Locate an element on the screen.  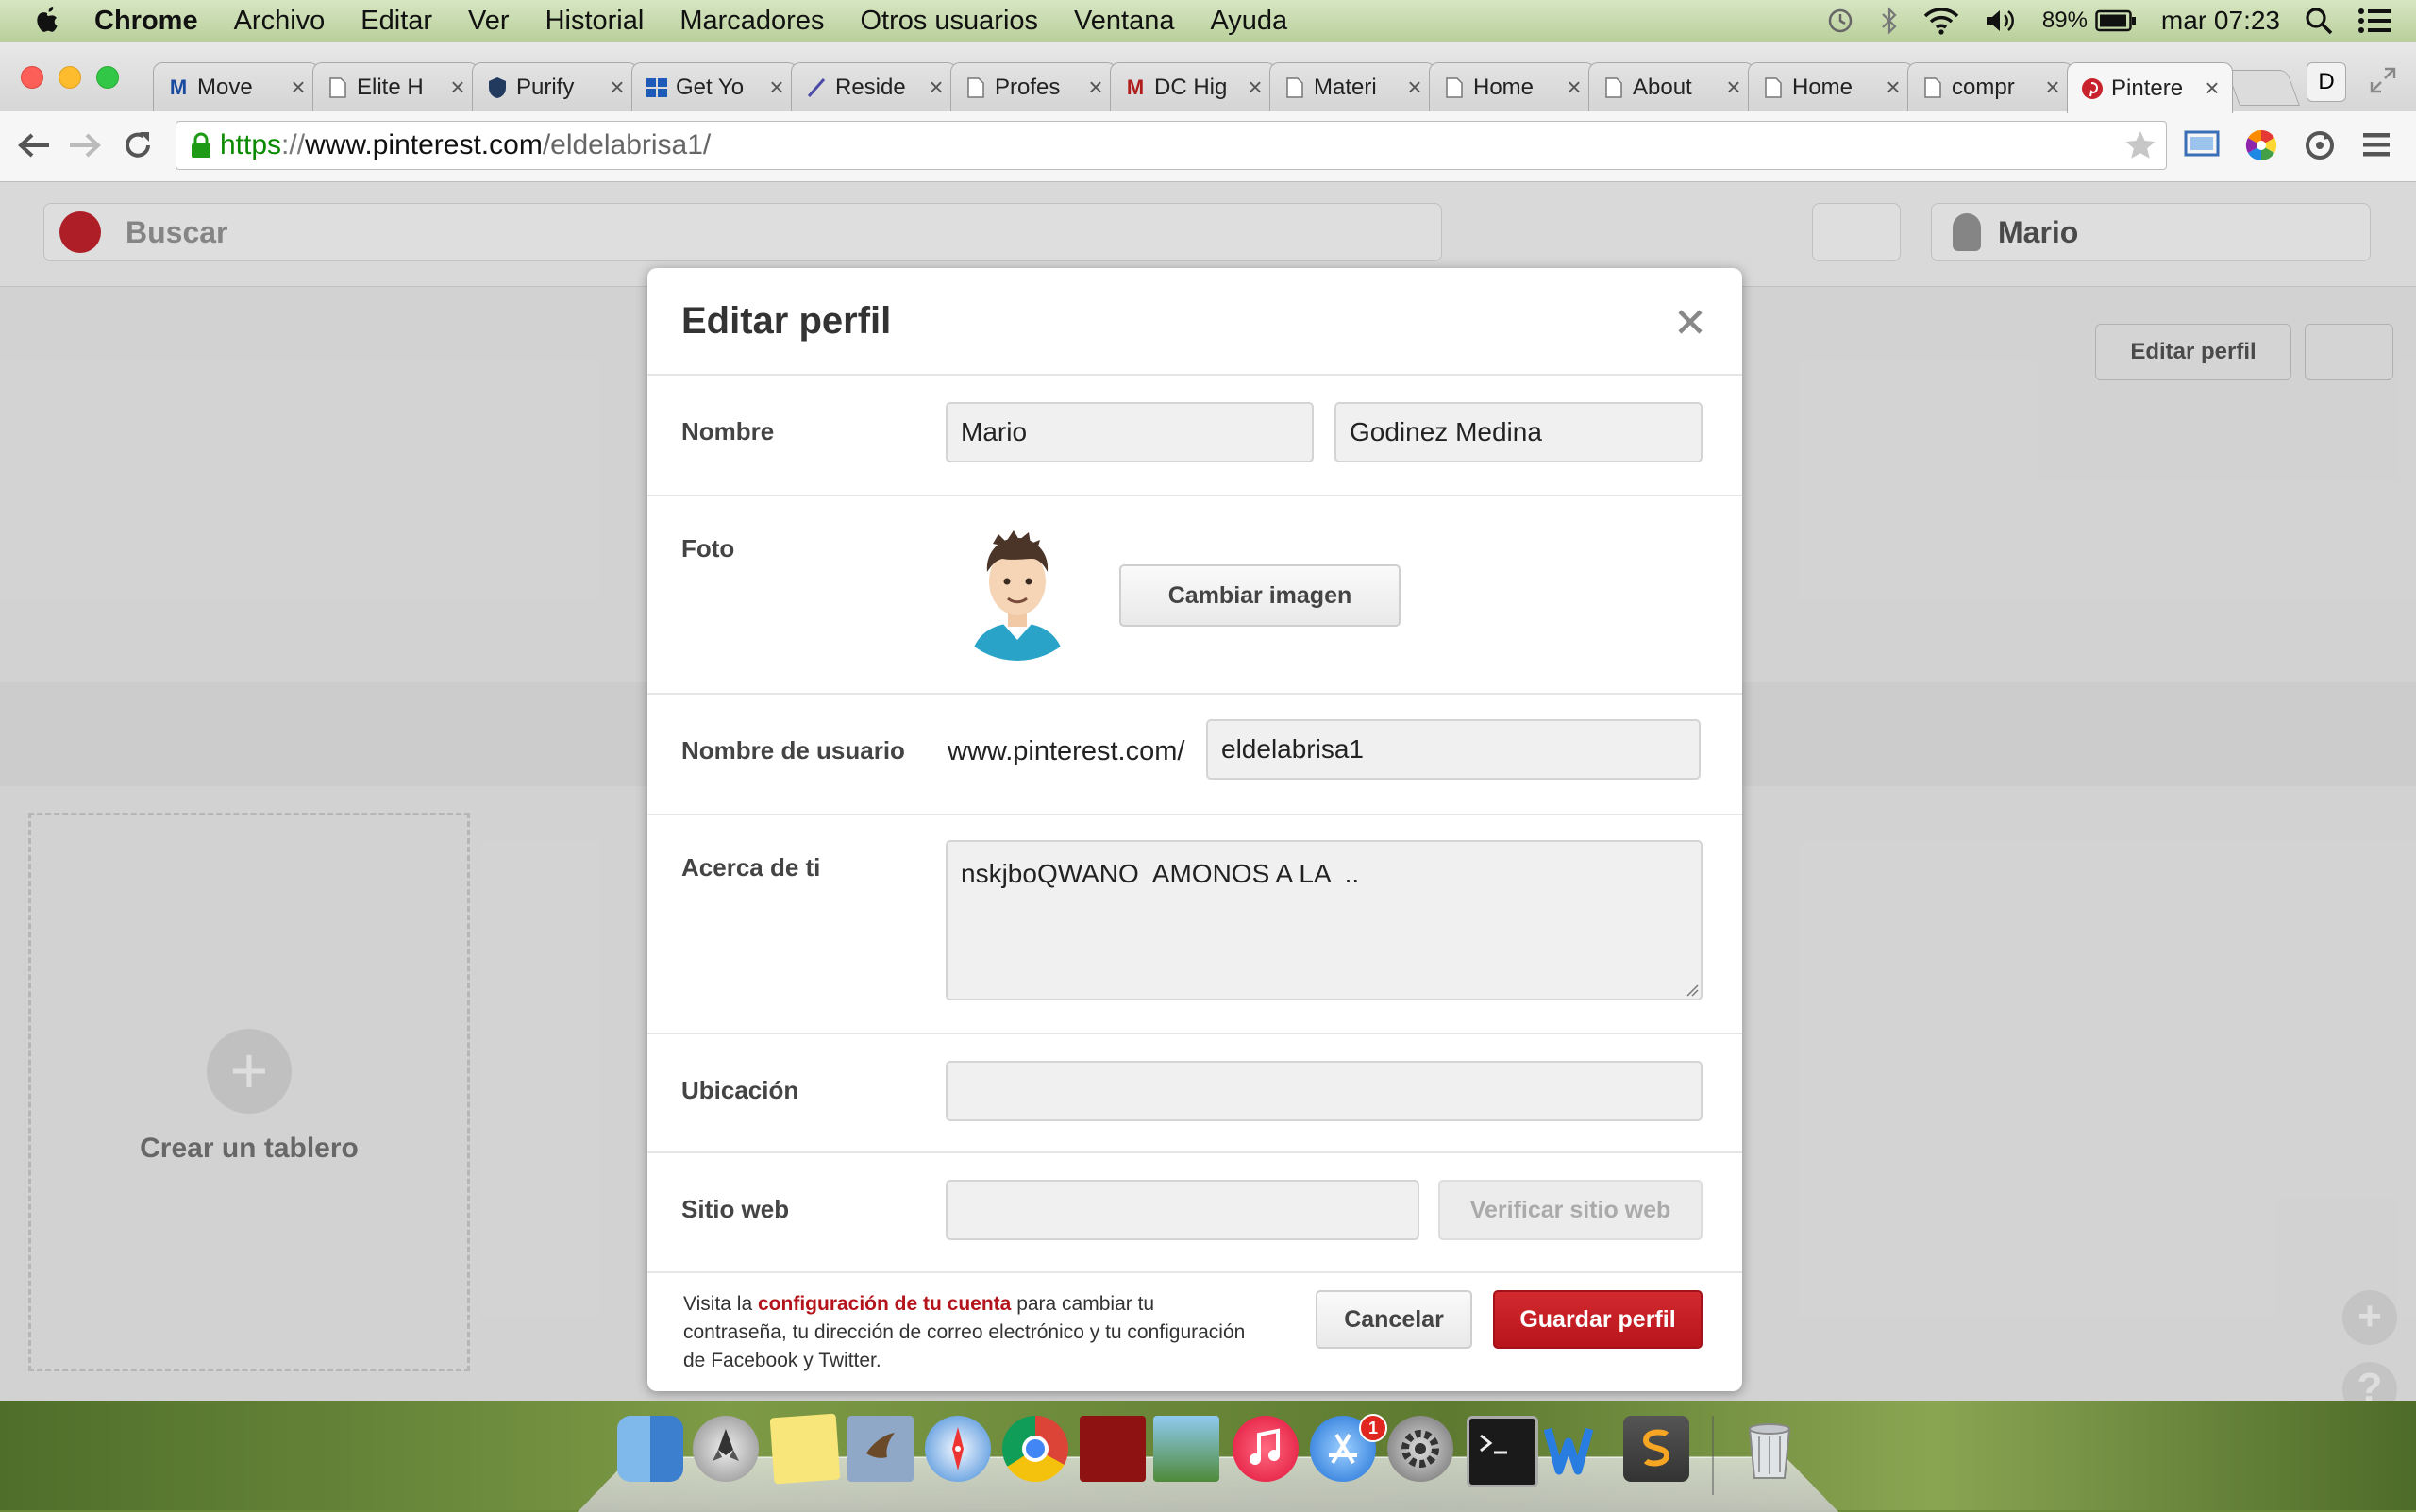
account-settings-link: configuración de tu cuenta is located at coordinates (884, 1304).